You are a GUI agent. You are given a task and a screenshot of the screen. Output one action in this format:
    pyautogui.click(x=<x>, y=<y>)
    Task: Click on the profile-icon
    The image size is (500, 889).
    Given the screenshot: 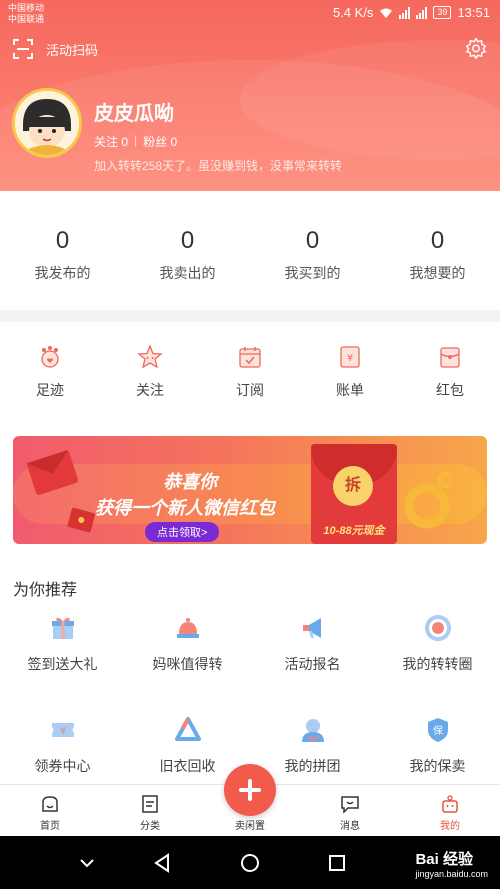 What is the action you would take?
    pyautogui.click(x=450, y=804)
    